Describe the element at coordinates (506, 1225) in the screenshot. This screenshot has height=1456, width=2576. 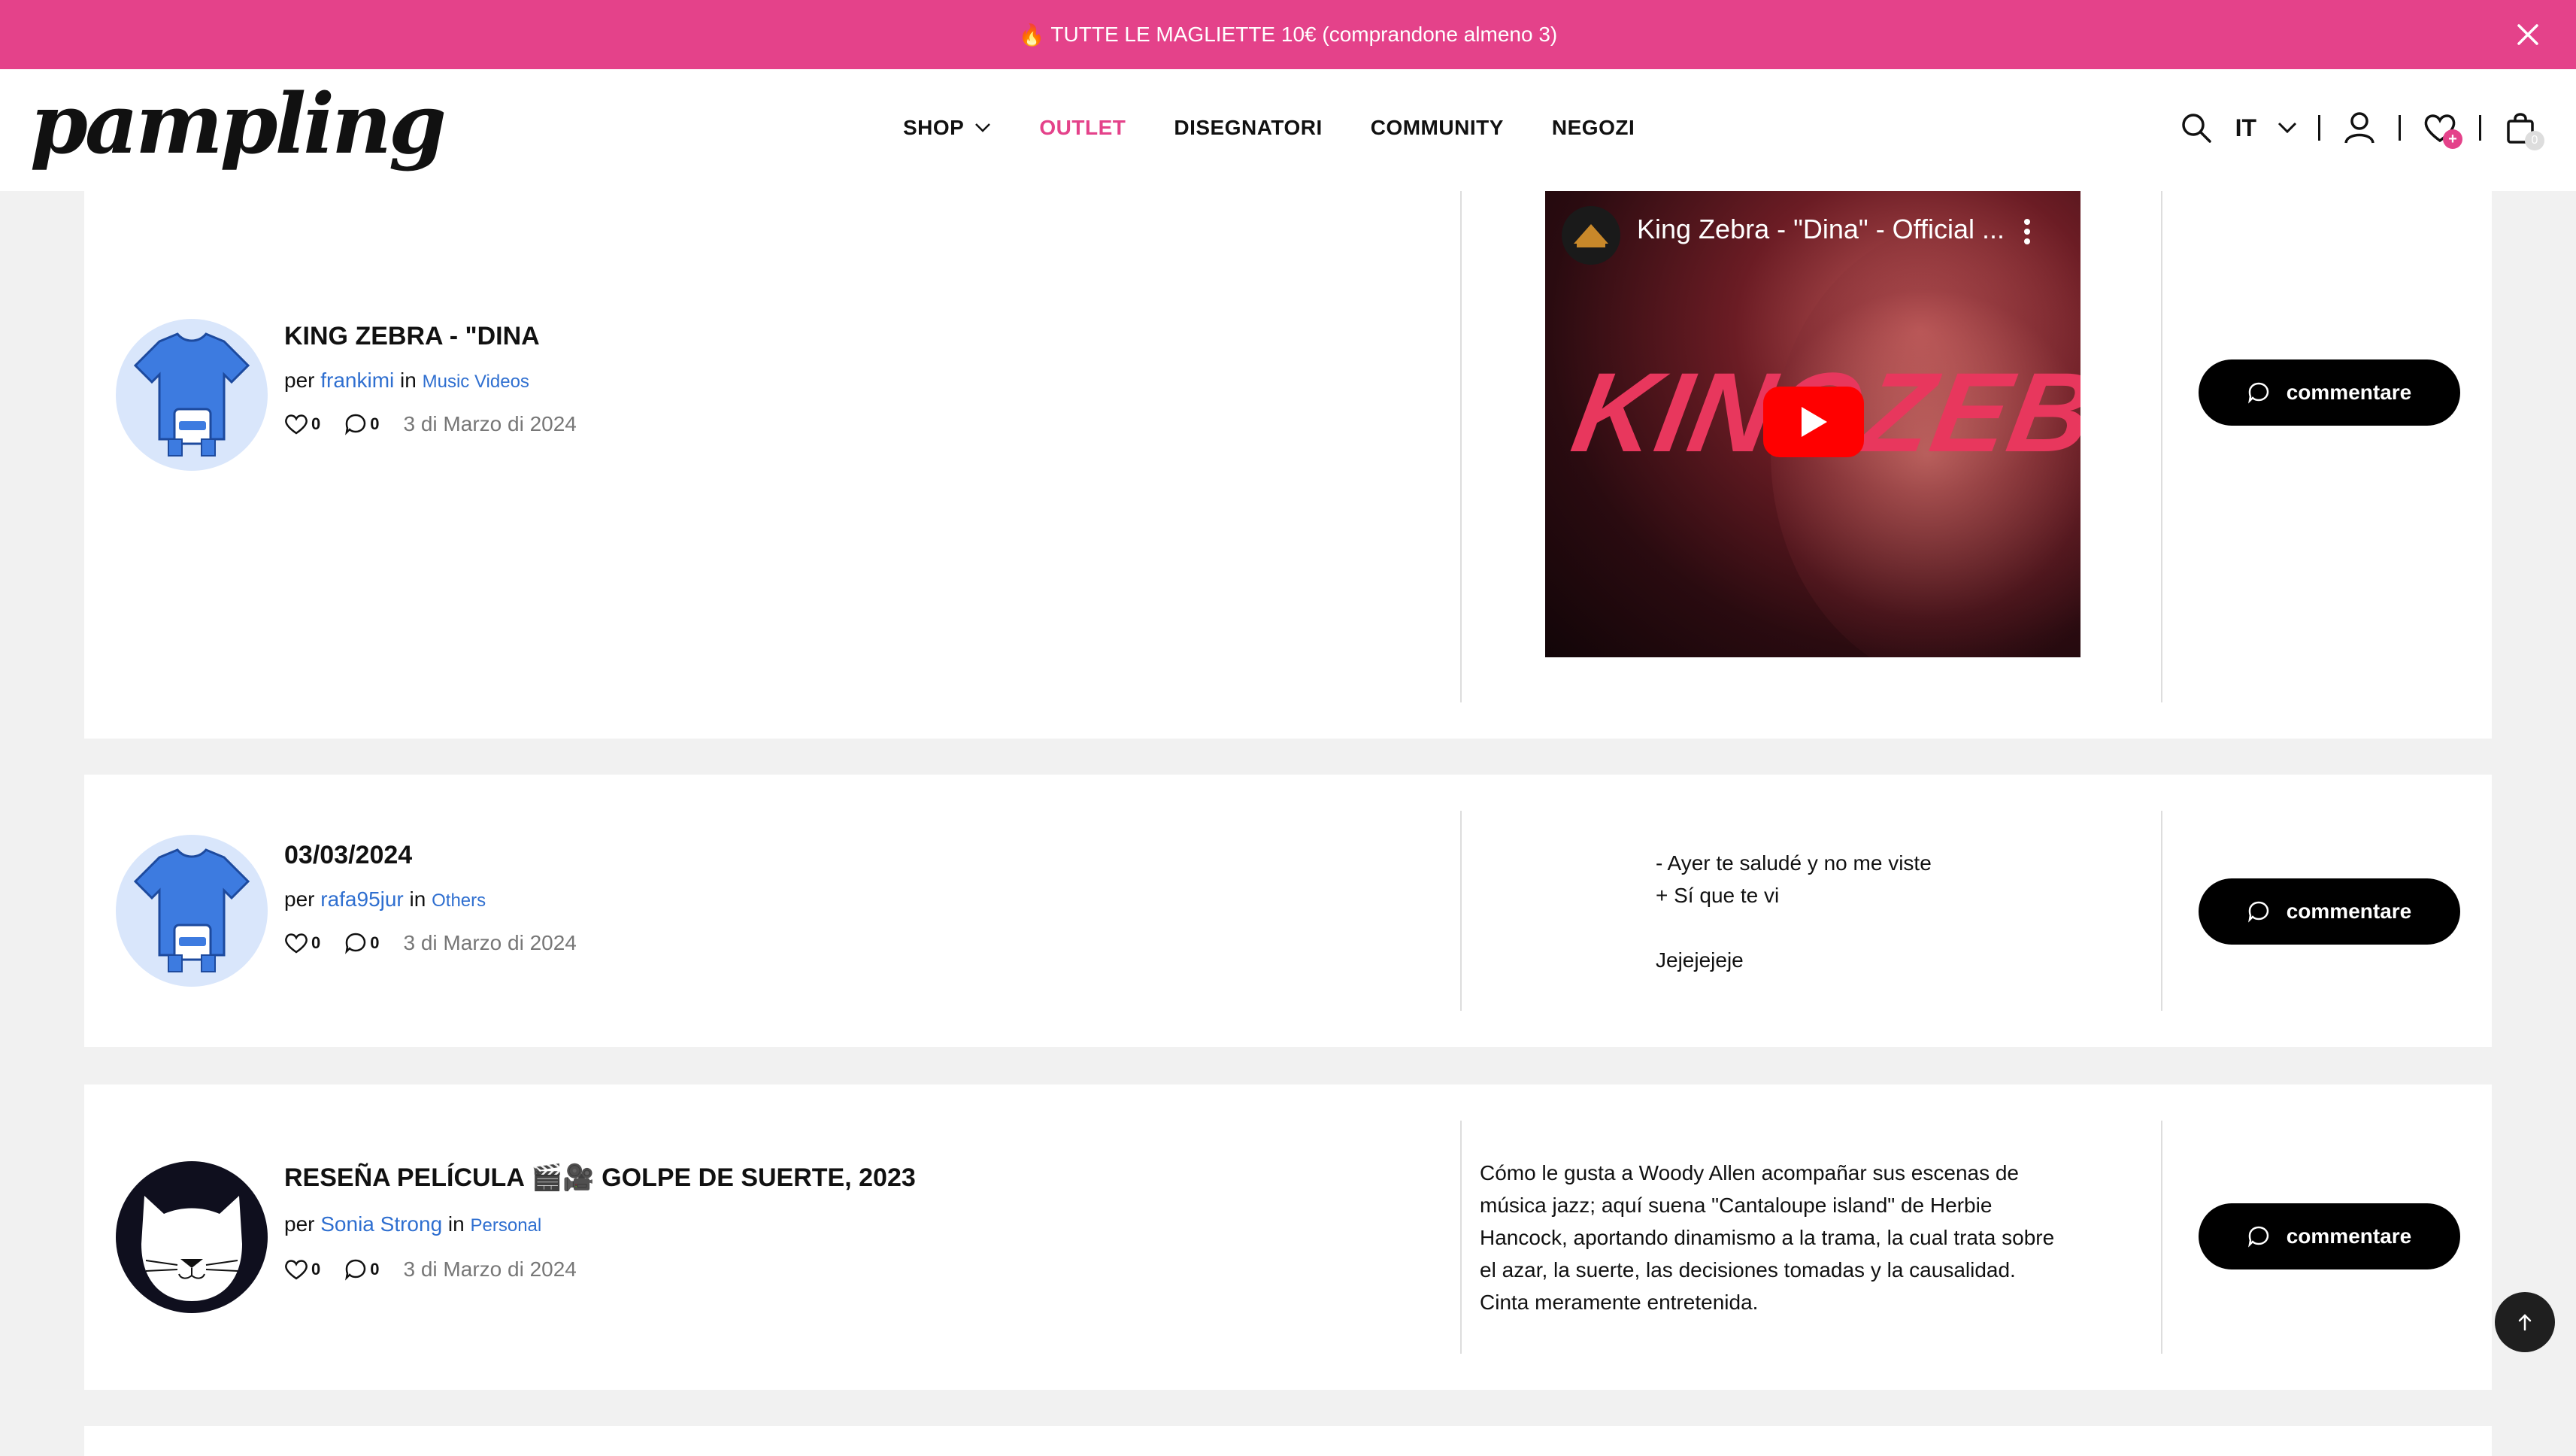
I see `category-link: Personal` at that location.